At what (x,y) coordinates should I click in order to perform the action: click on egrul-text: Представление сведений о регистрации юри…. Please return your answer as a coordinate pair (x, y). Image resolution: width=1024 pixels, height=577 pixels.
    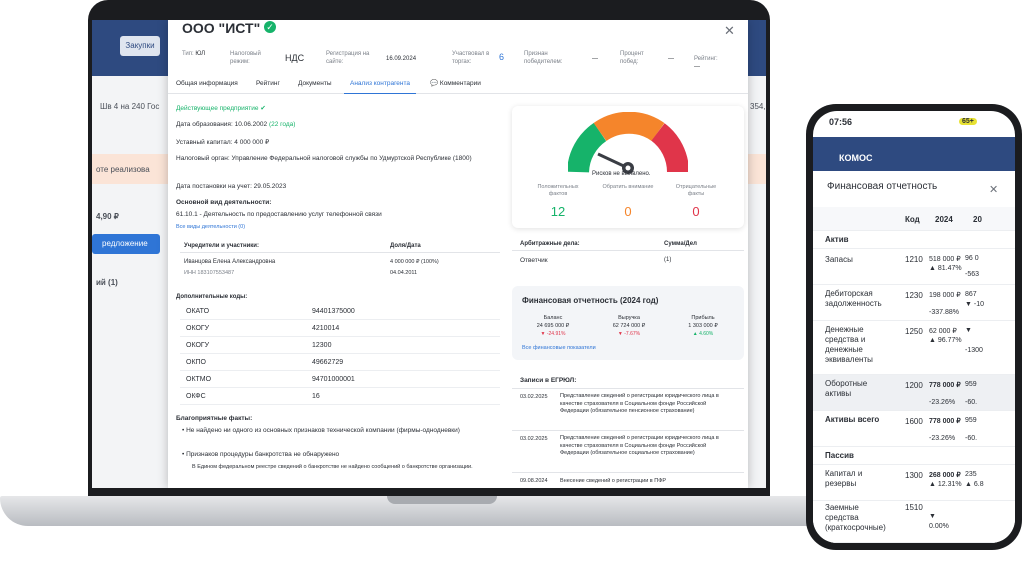
    Looking at the image, I should click on (639, 403).